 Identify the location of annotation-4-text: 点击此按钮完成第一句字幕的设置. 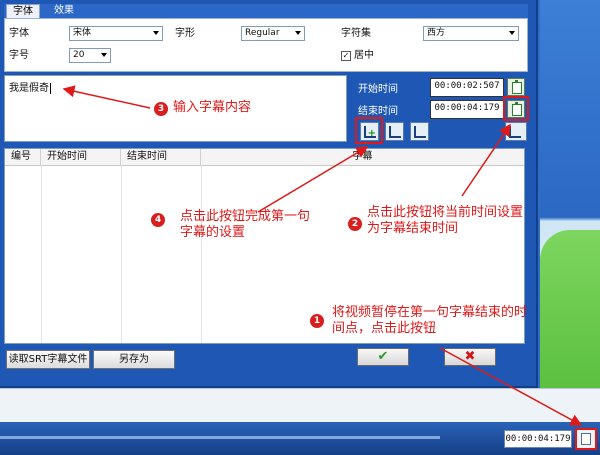
(245, 224).